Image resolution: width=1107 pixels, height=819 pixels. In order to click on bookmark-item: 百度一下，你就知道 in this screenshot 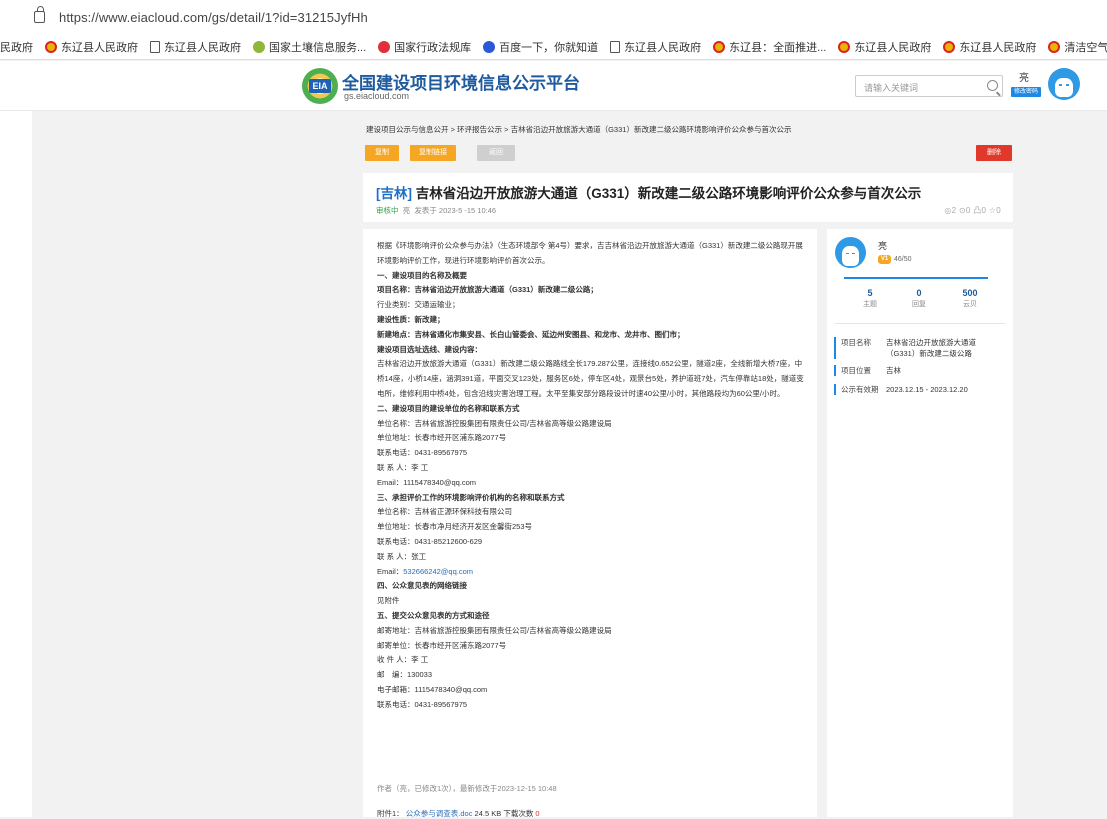, I will do `click(540, 47)`.